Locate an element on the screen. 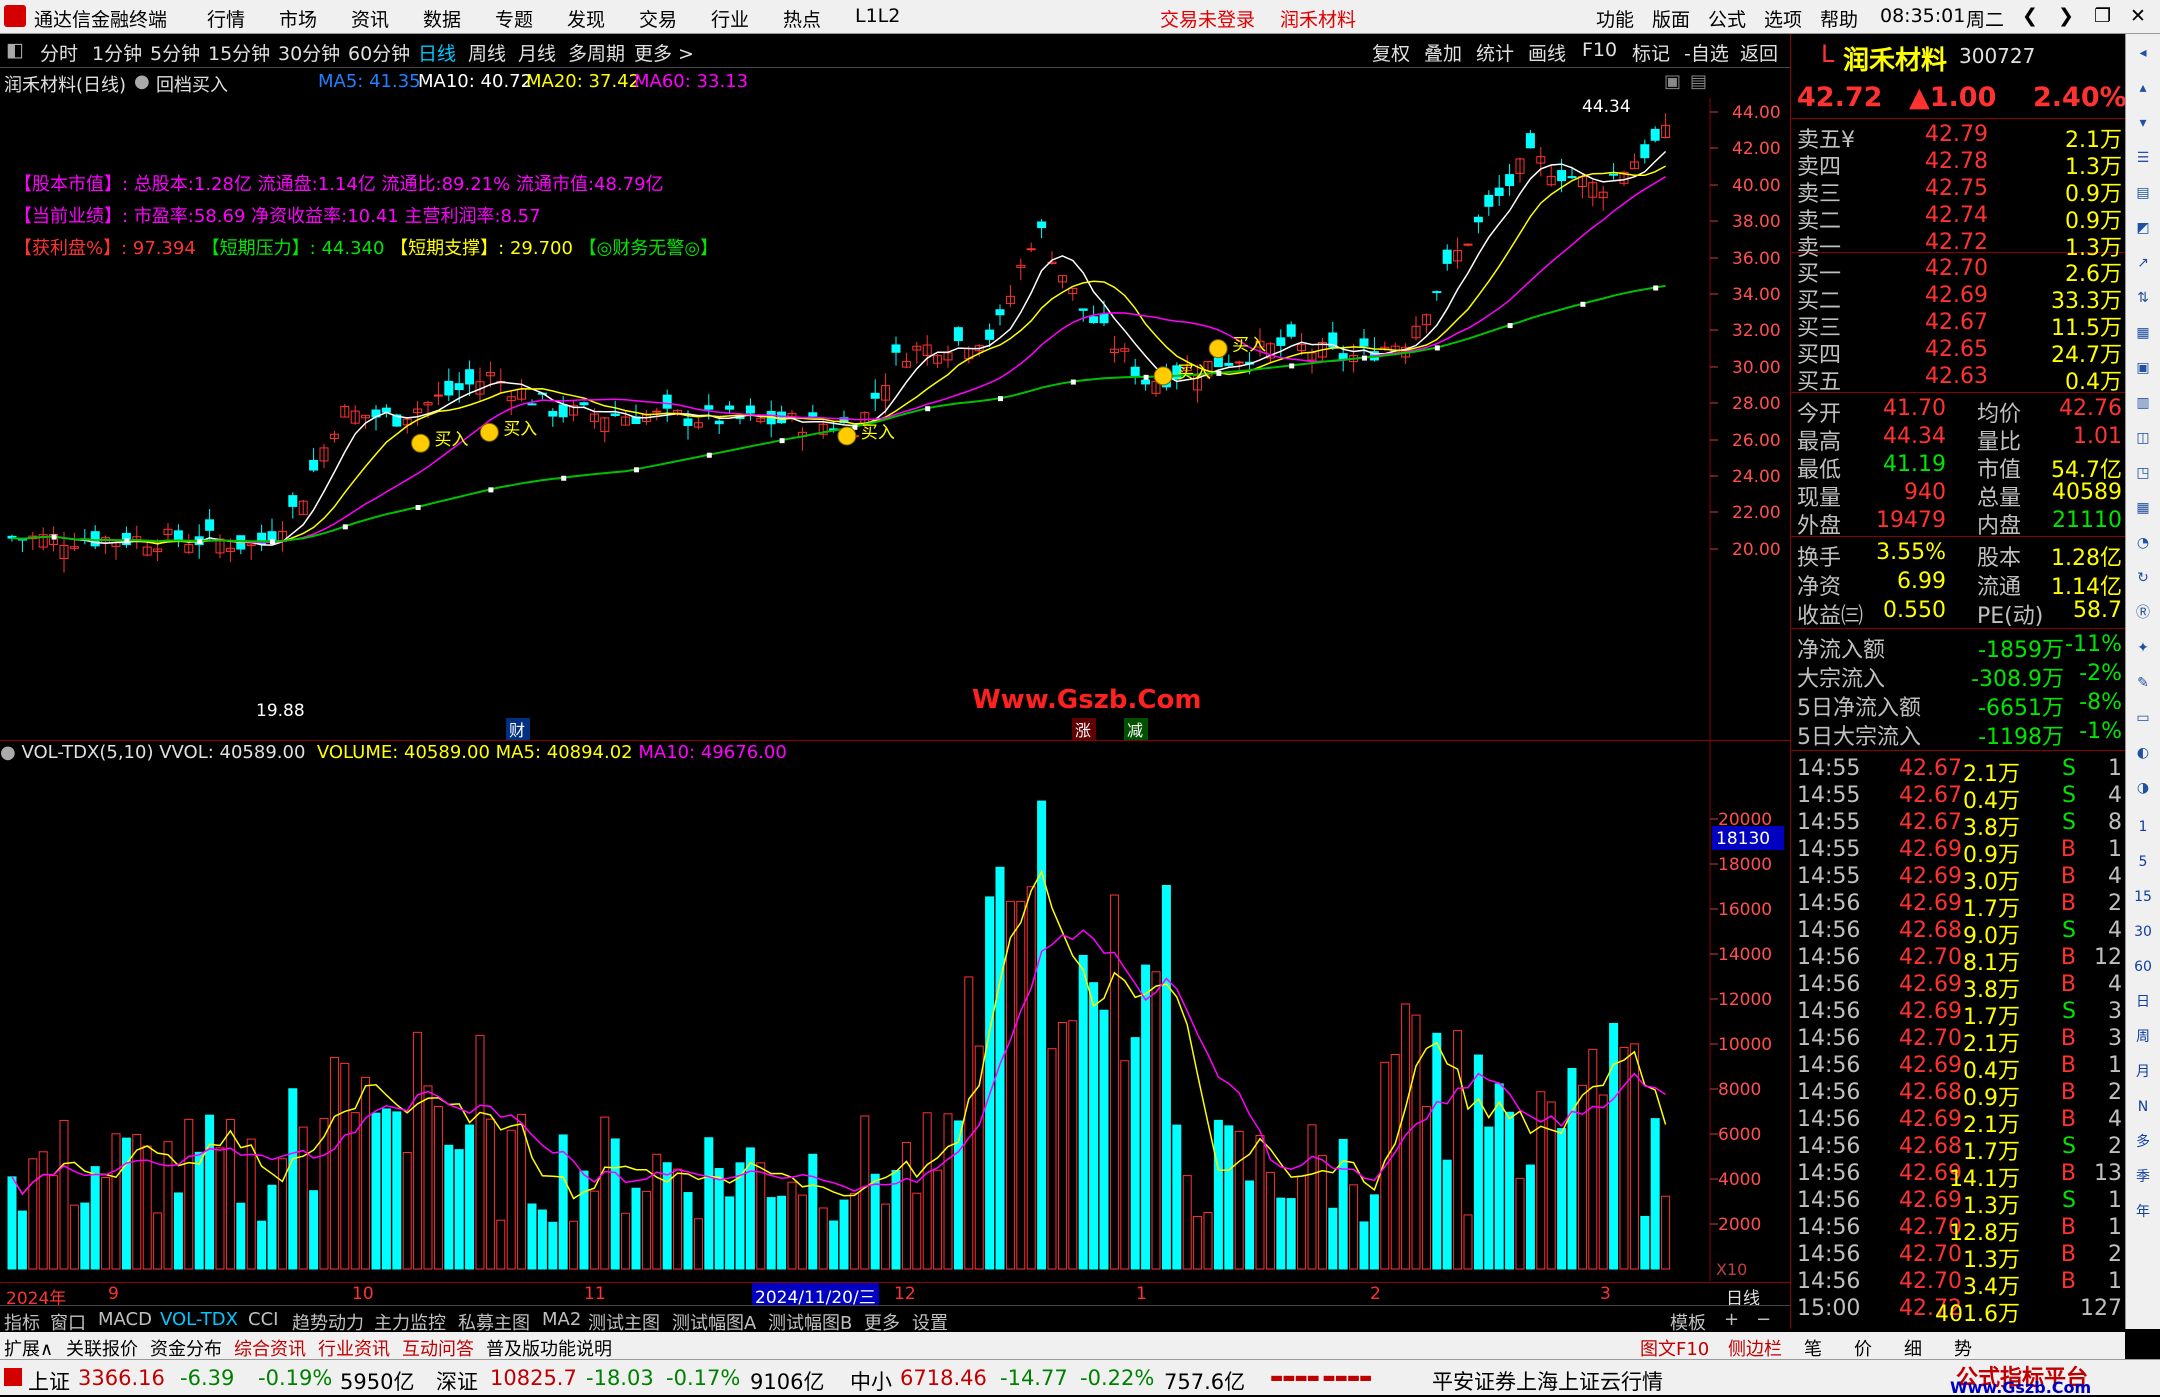  remove-pane-button: − is located at coordinates (1763, 1319).